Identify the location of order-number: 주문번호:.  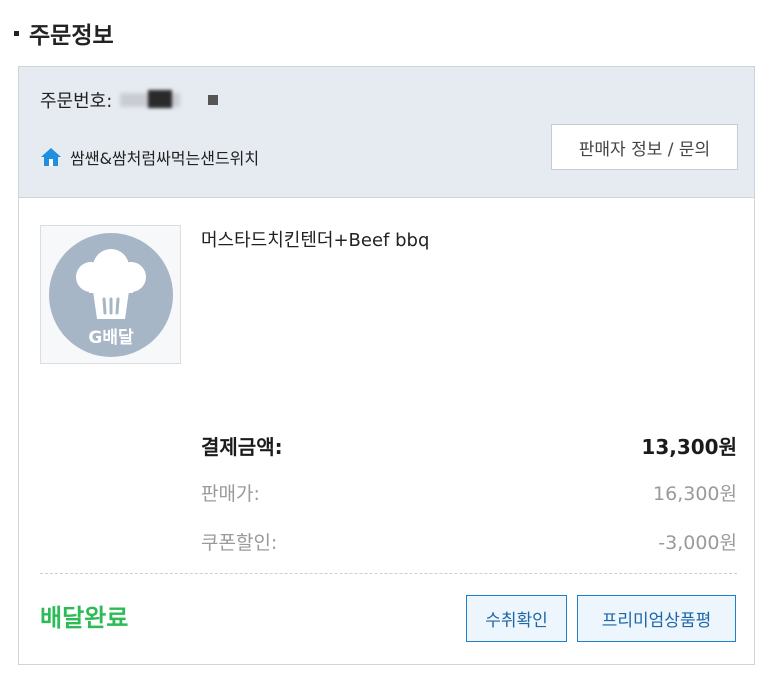
(135, 100).